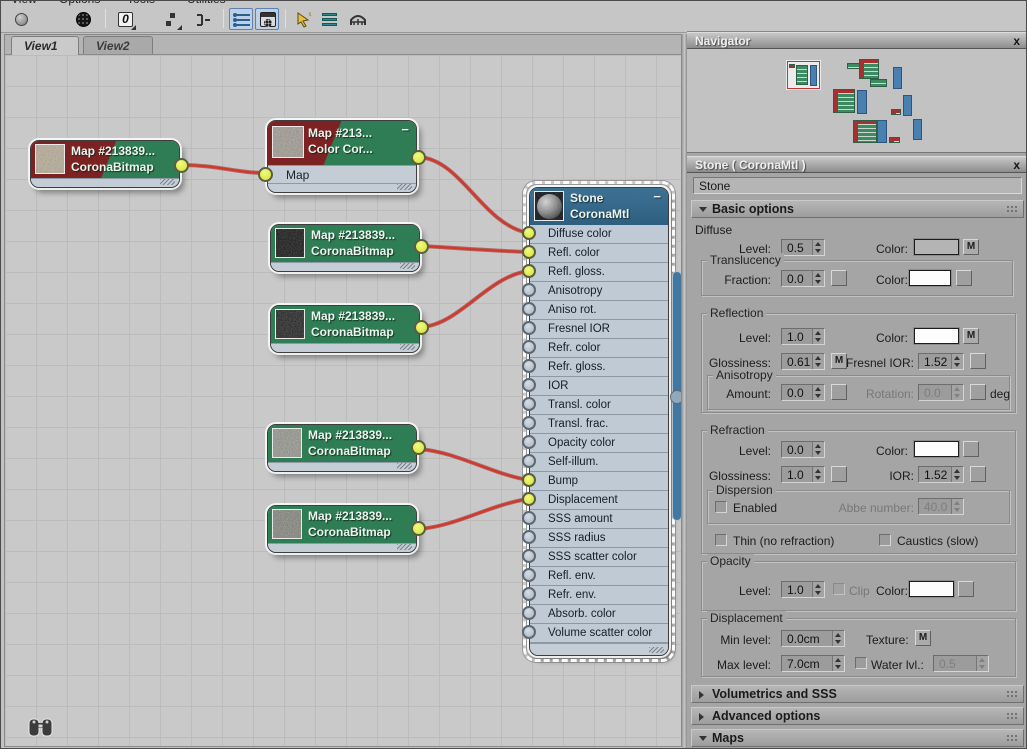  I want to click on refraction-map-button, so click(971, 449).